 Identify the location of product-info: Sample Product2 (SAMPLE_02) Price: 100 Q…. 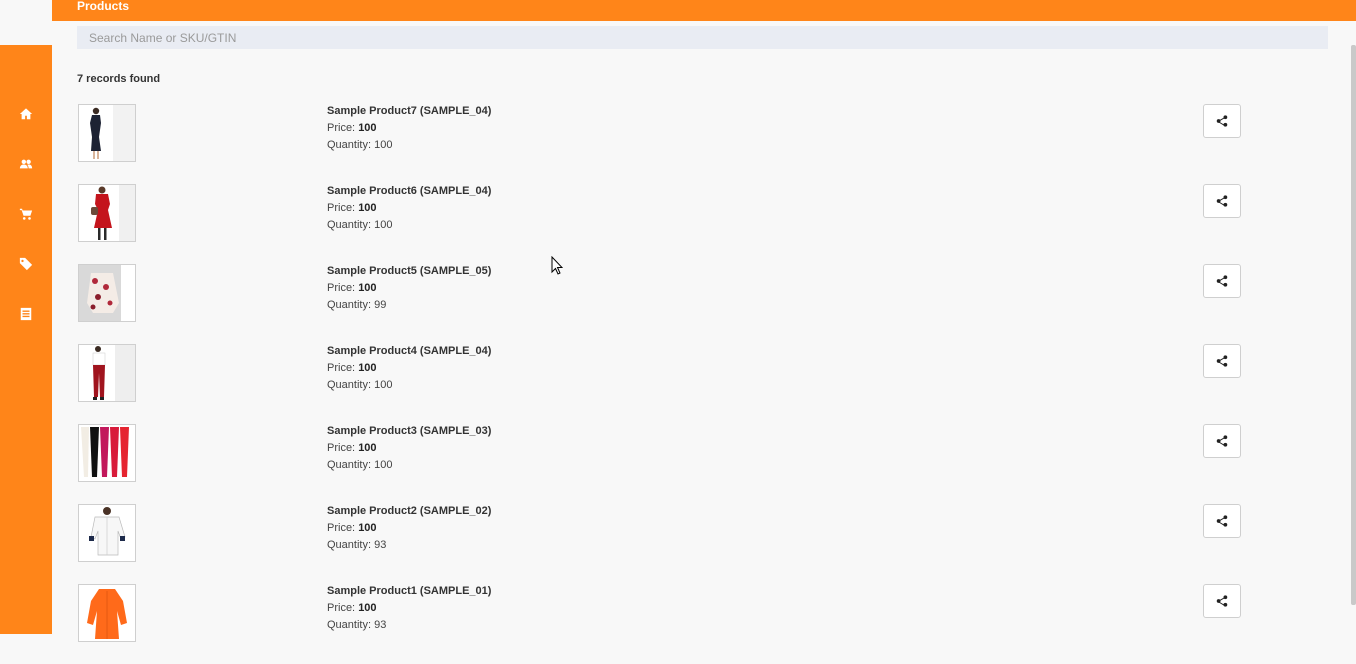
(409, 528).